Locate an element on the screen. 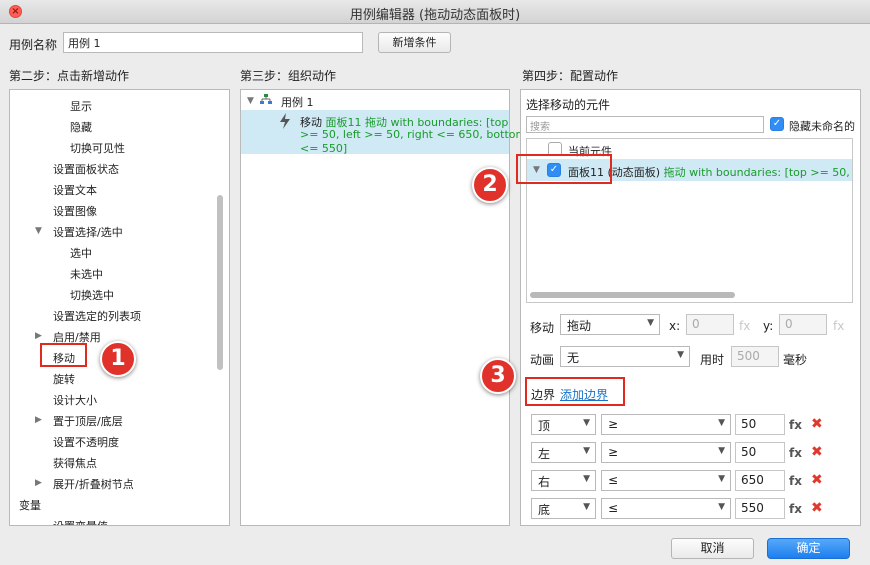 The width and height of the screenshot is (870, 565). duration-input: 500 is located at coordinates (755, 356).